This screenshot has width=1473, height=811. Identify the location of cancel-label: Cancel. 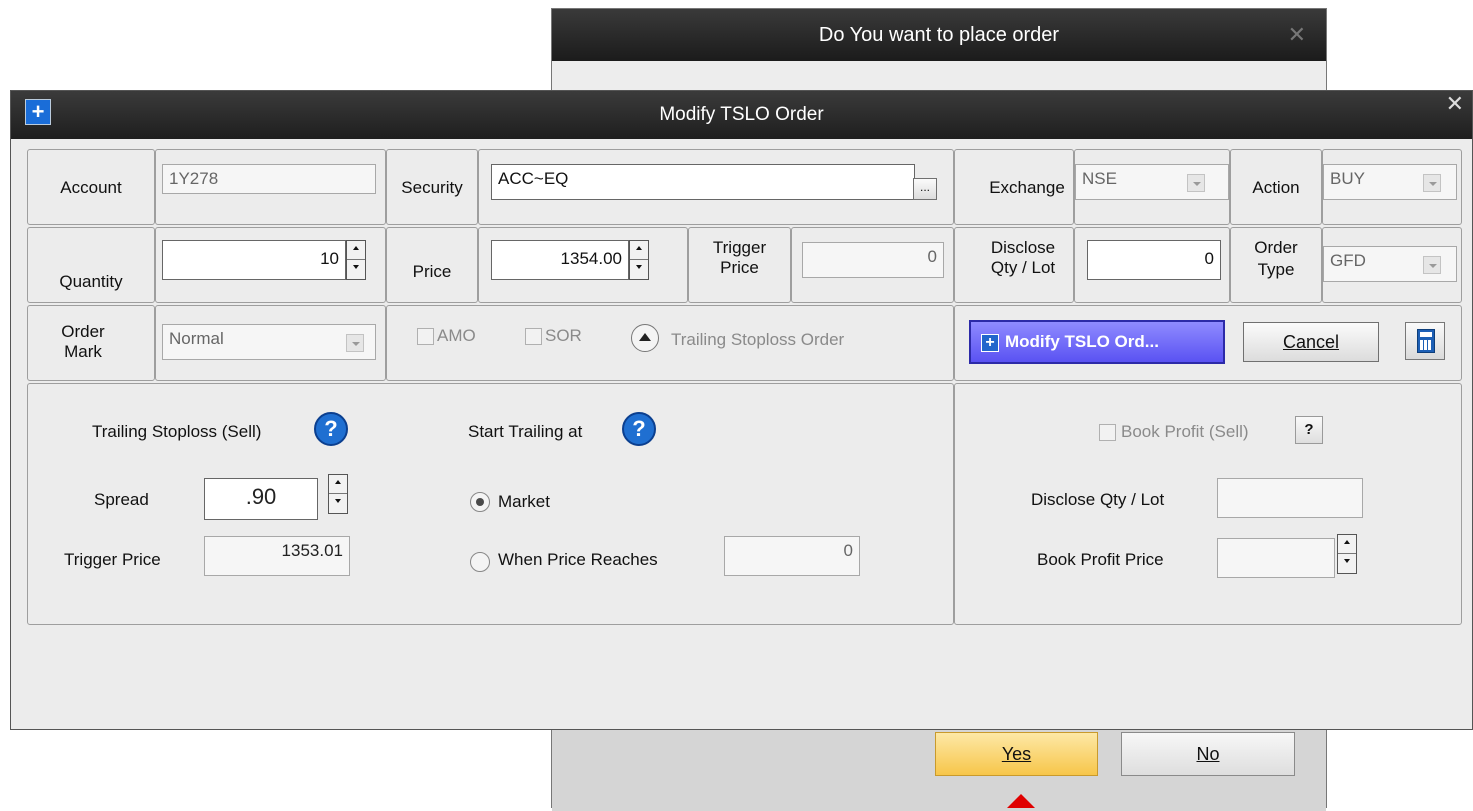
(1311, 342).